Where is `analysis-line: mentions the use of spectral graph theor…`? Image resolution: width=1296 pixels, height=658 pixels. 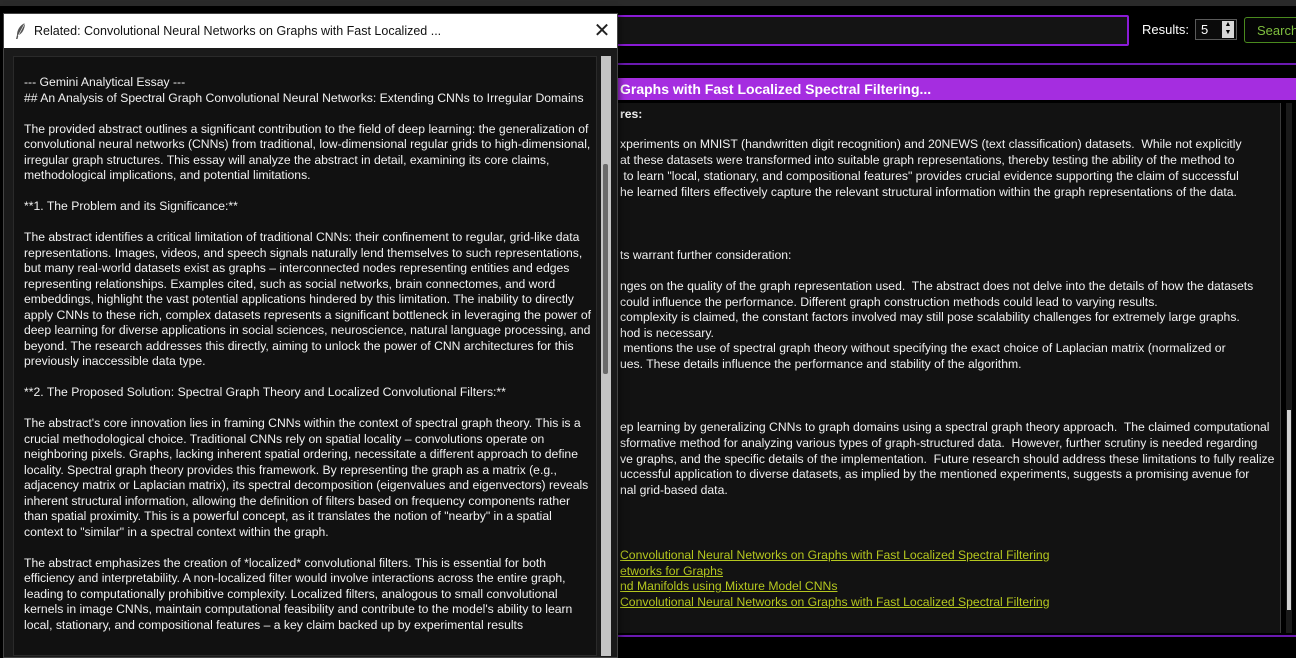 analysis-line: mentions the use of spectral graph theor… is located at coordinates (923, 348).